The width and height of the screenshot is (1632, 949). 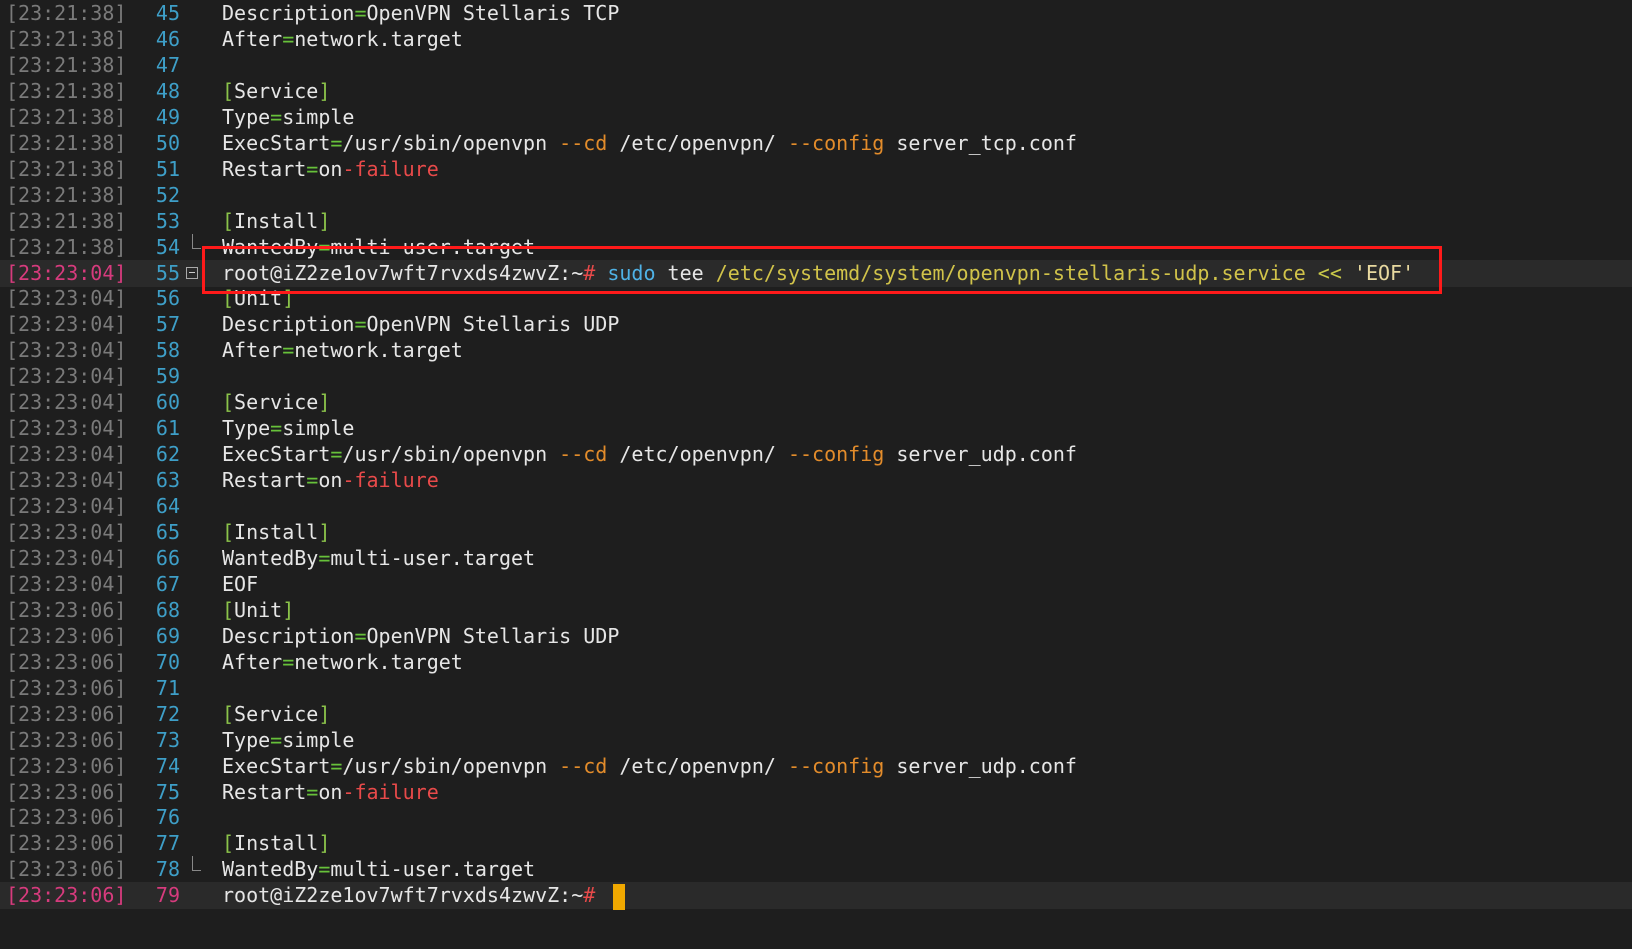 I want to click on line-number: 75, so click(x=167, y=791).